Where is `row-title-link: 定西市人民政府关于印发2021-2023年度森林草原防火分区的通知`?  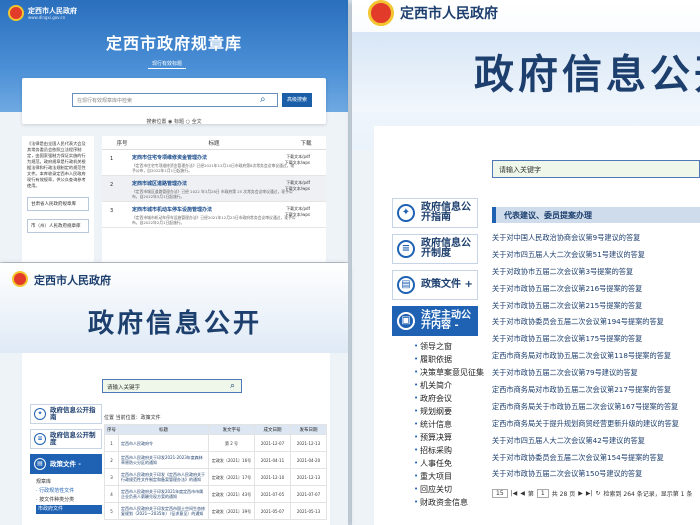 row-title-link: 定西市人民政府关于印发2021-2023年度森林草原防火分区的通知 is located at coordinates (163, 460).